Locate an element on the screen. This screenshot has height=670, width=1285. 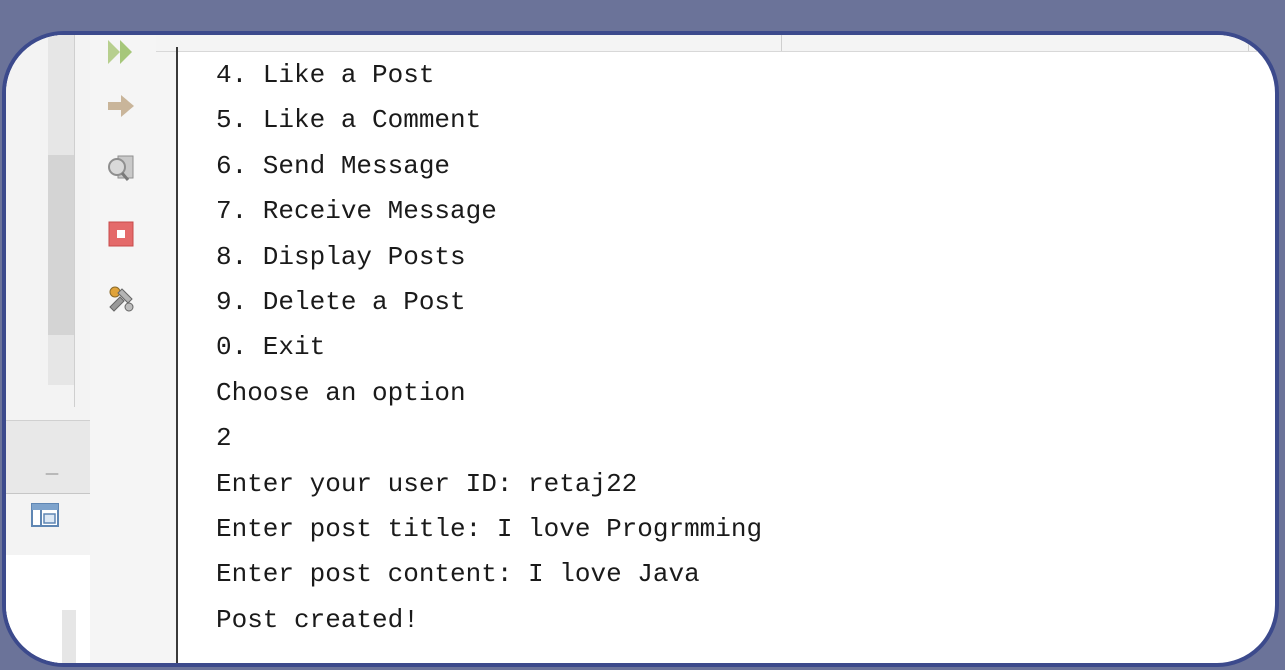
navigator-scrollbar is located at coordinates (69, 636).